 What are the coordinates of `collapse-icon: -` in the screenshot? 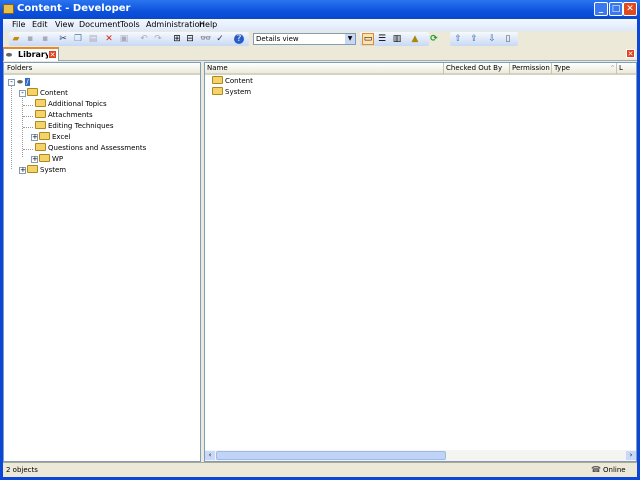 It's located at (22, 93).